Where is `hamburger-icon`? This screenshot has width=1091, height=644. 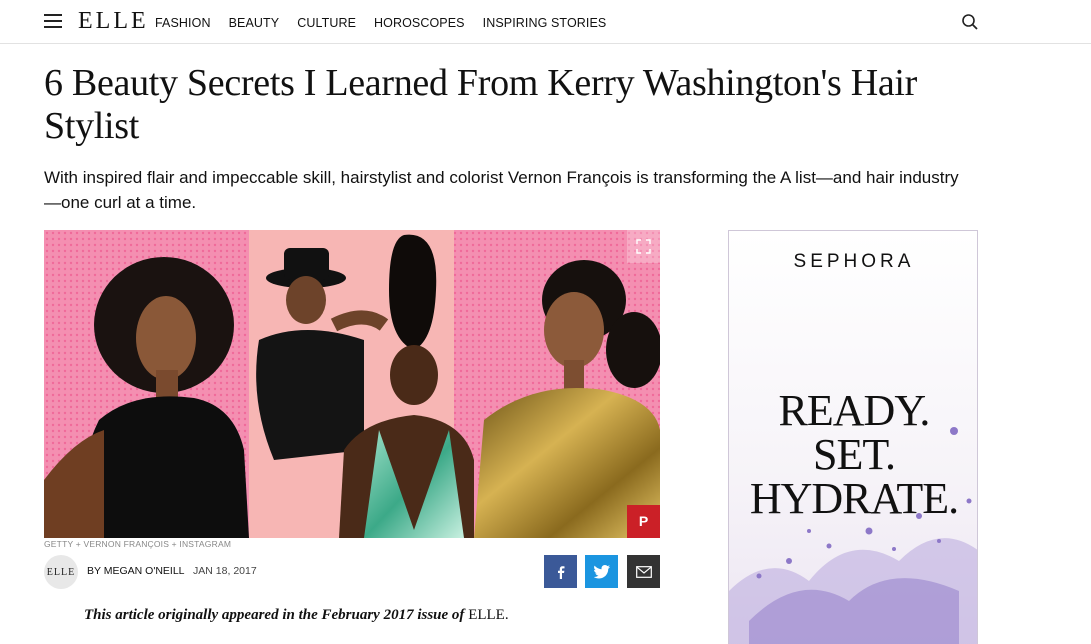 hamburger-icon is located at coordinates (53, 21).